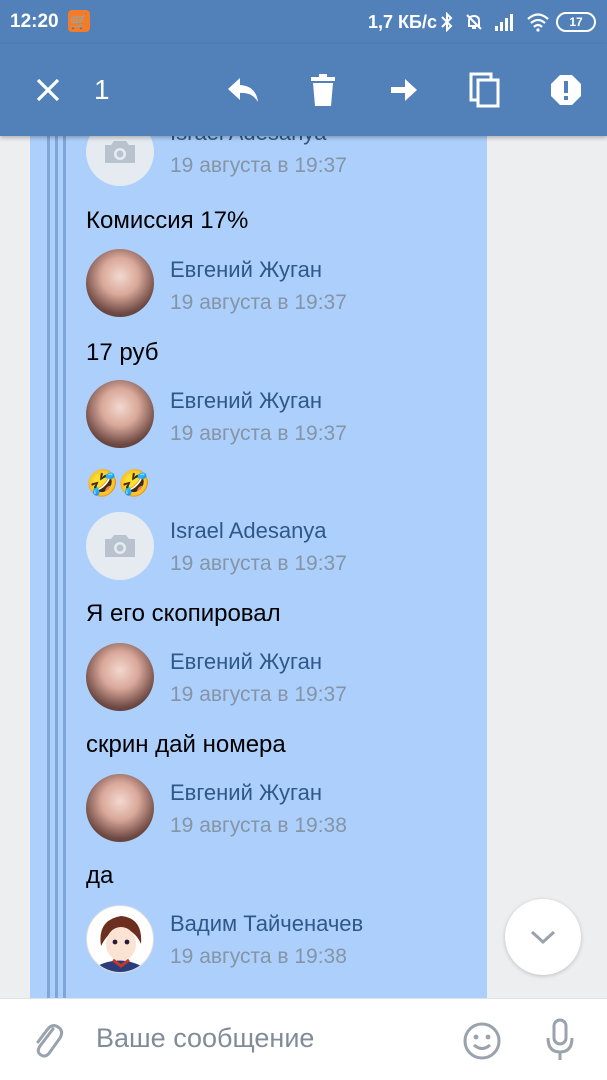 Image resolution: width=607 pixels, height=1080 pixels. I want to click on close-icon, so click(48, 90).